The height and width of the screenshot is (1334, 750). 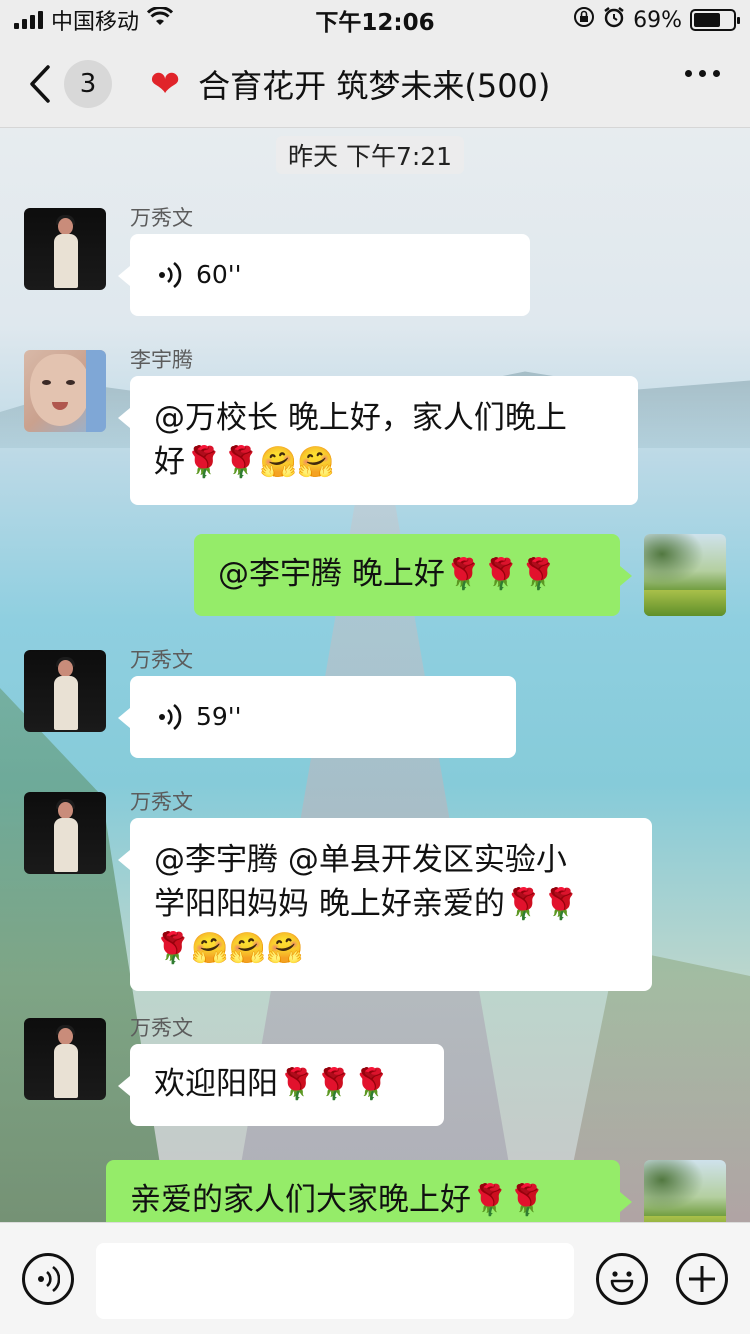 I want to click on sender-name: 李宇腾, so click(x=161, y=360).